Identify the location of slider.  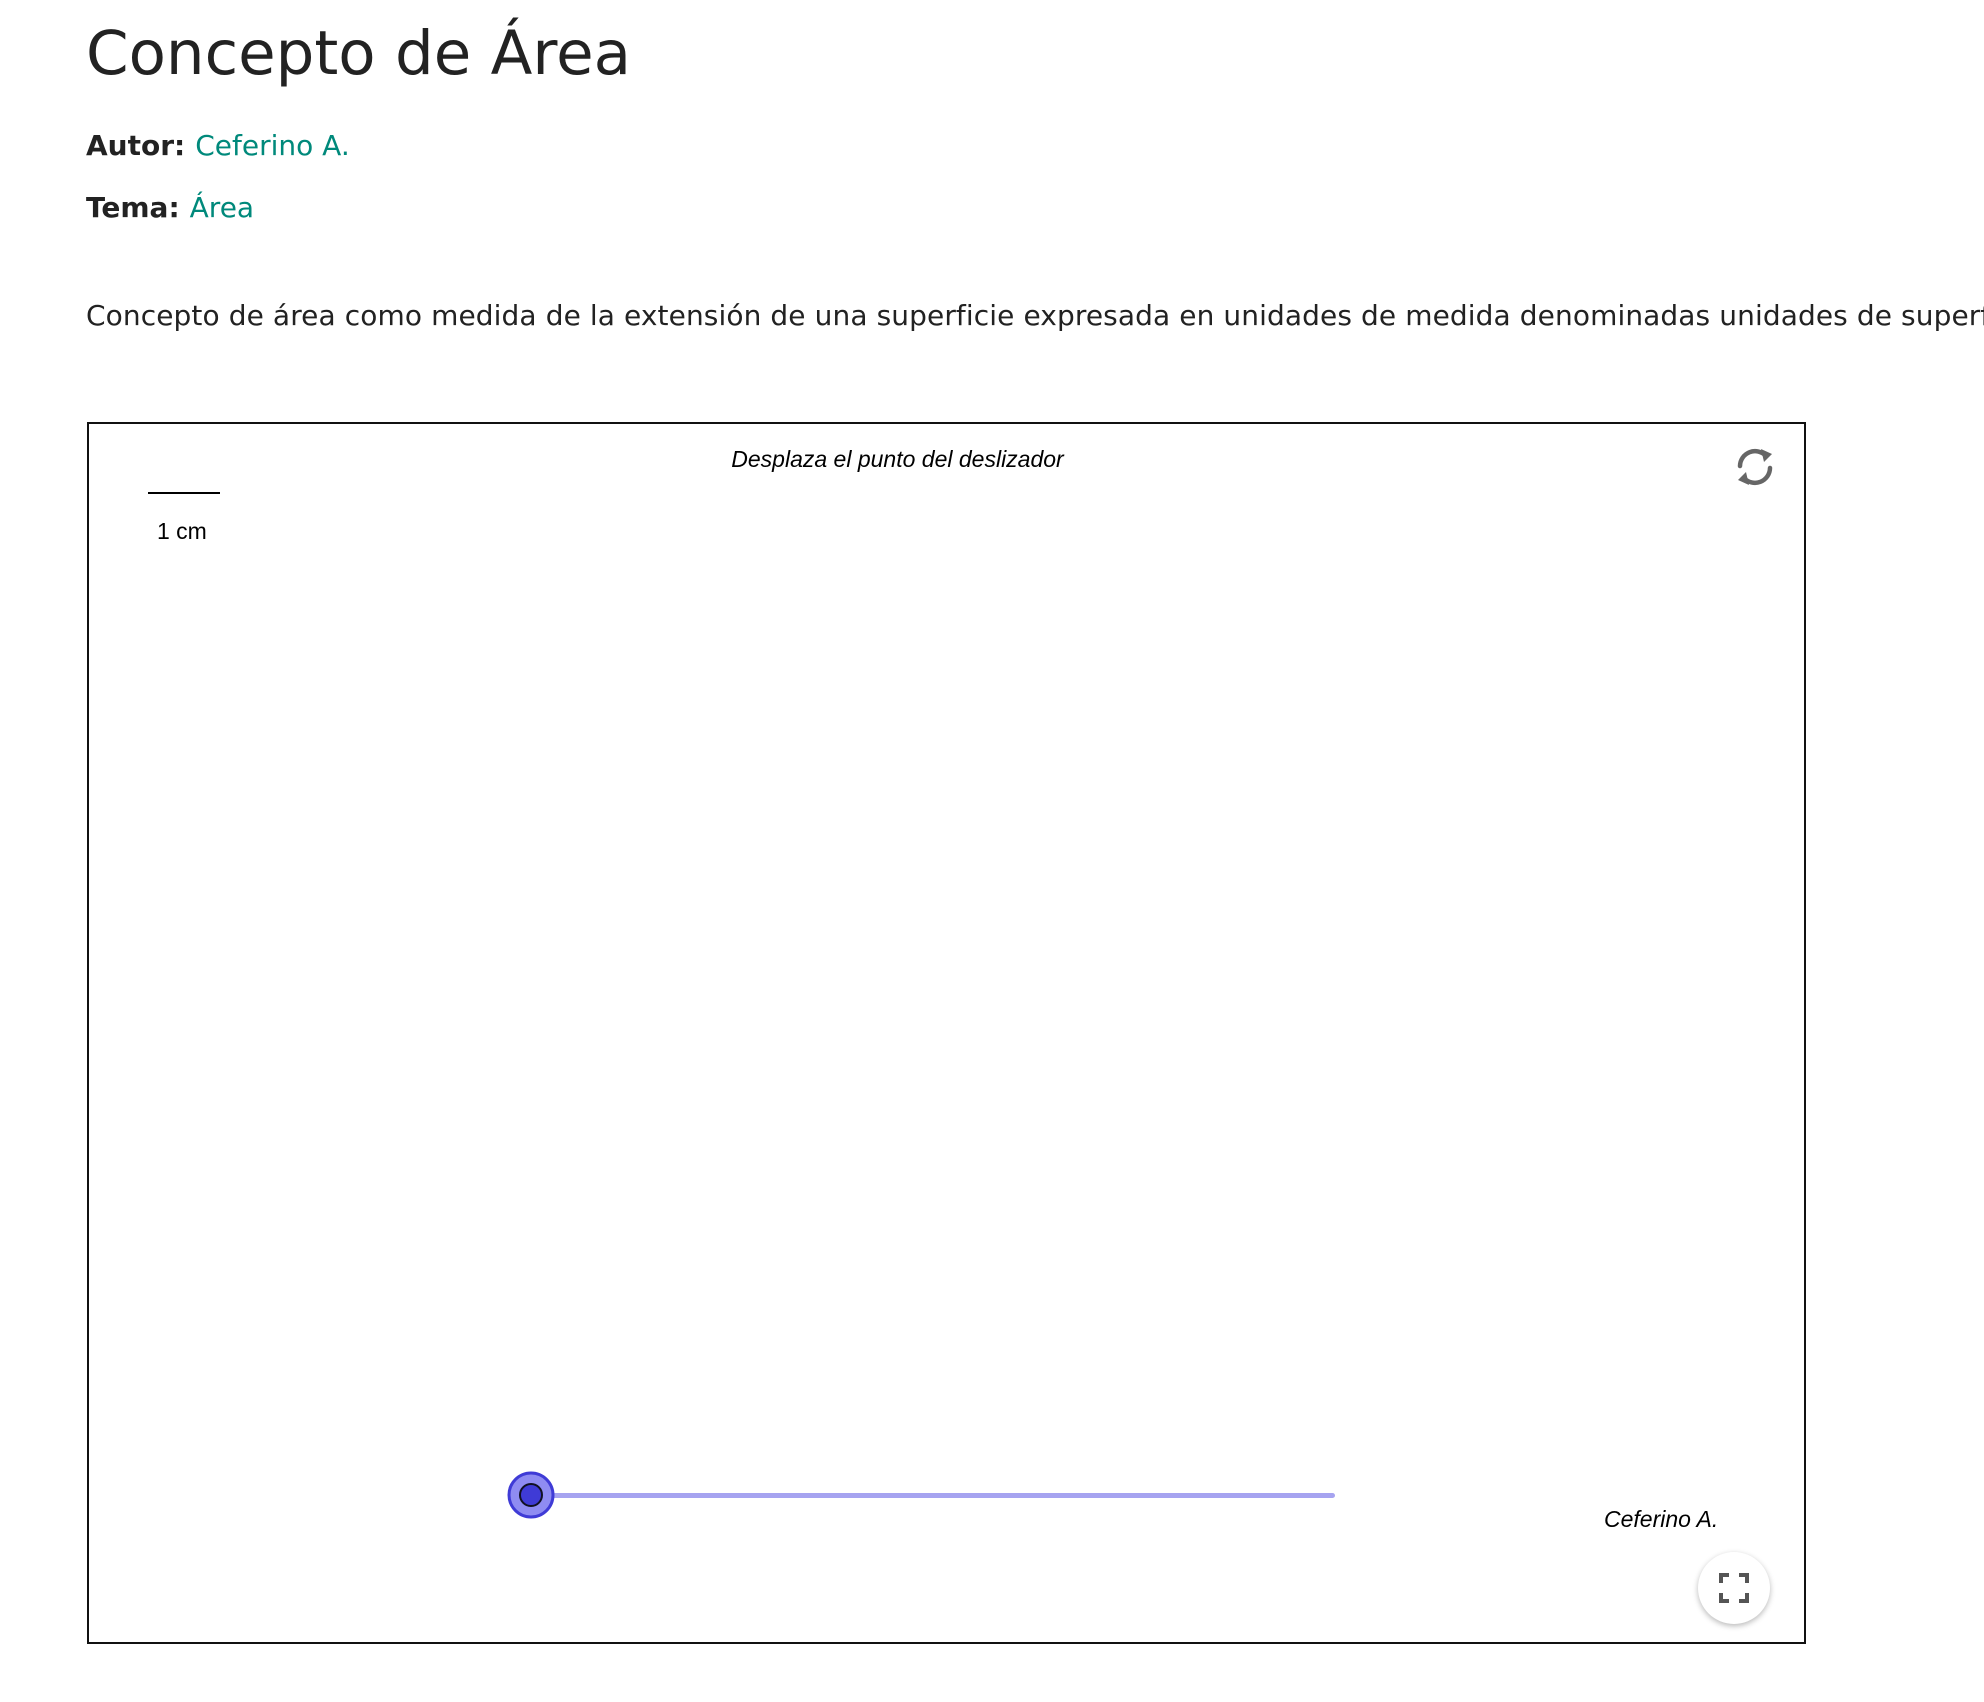
(923, 1495).